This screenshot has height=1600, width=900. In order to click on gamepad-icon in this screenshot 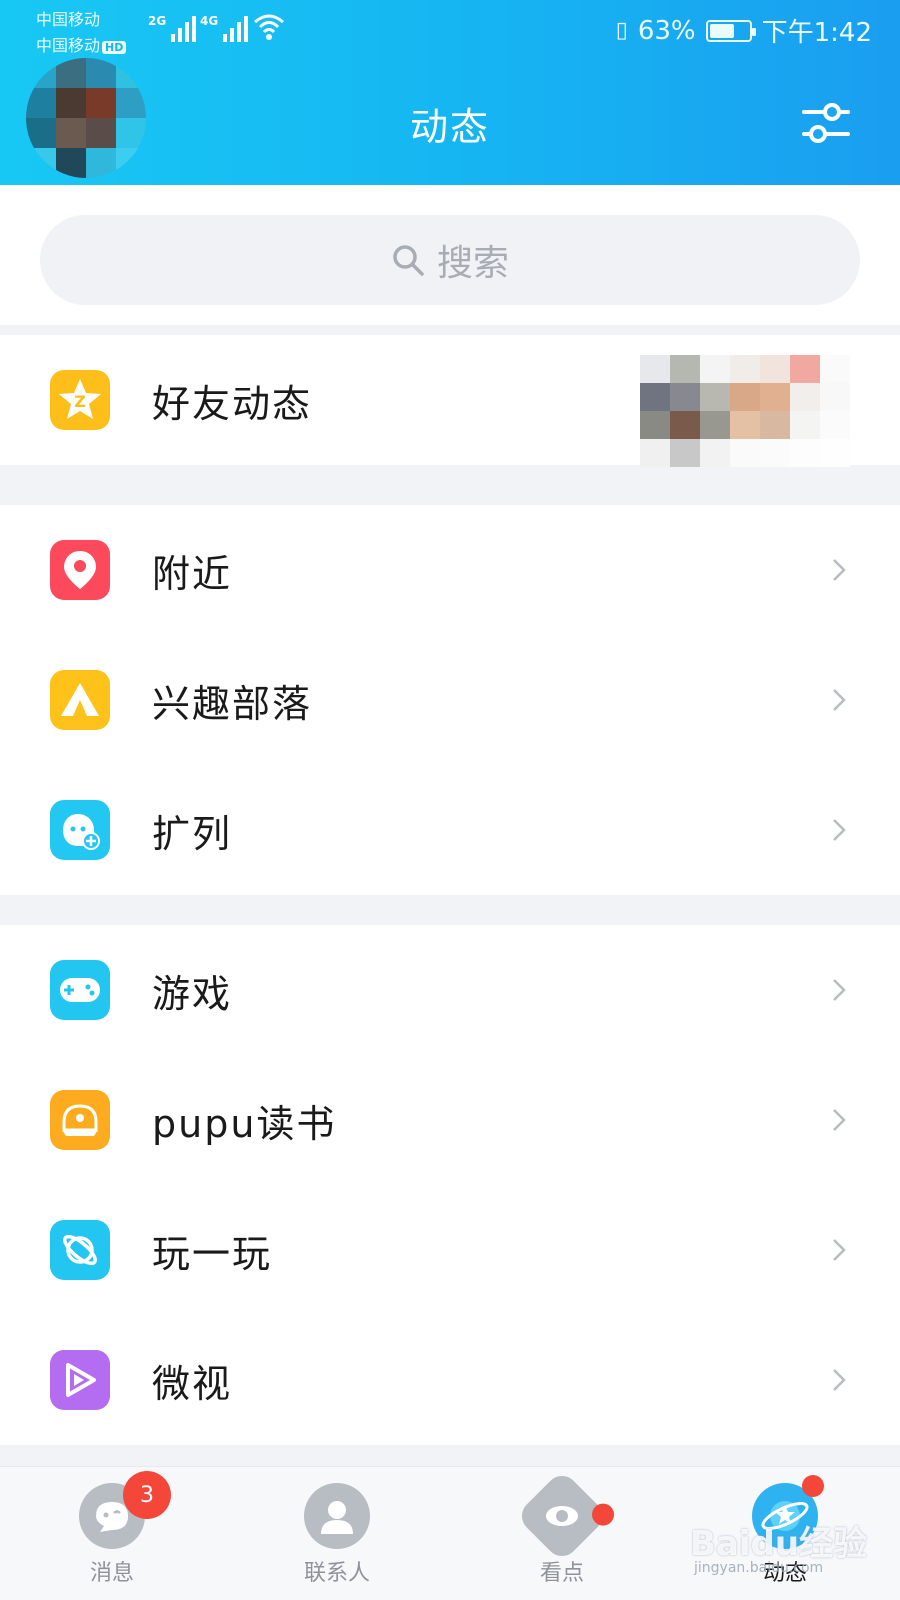, I will do `click(80, 990)`.